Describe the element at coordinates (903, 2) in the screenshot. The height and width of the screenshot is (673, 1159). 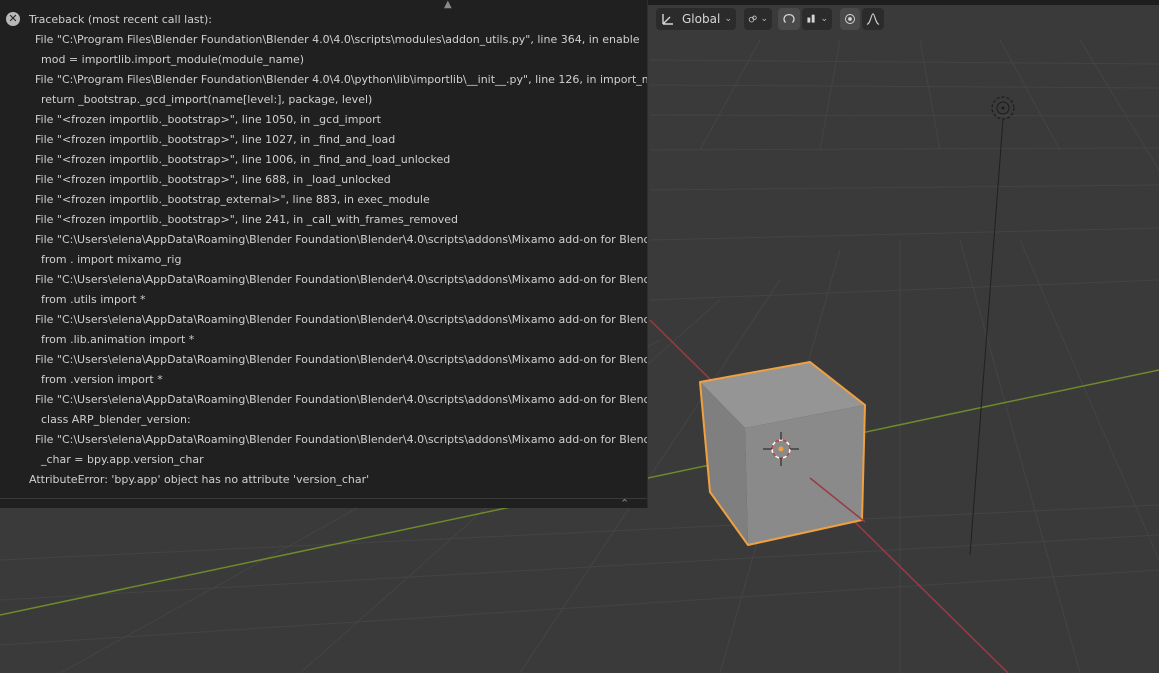
I see `header-strip` at that location.